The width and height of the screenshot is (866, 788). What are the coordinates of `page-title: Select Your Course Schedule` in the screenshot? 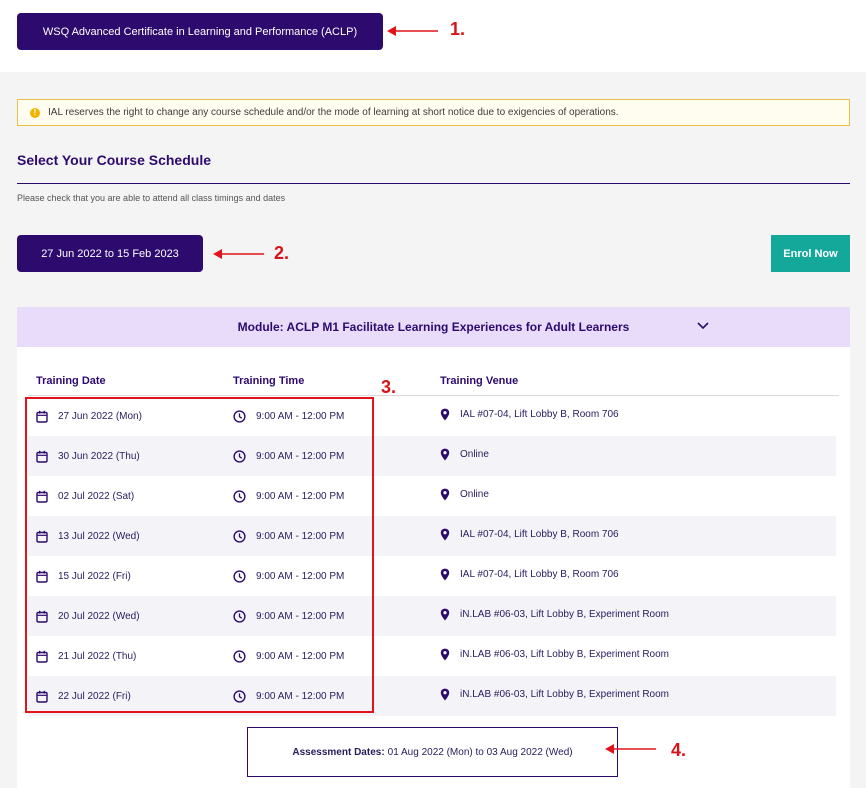 It's located at (114, 160).